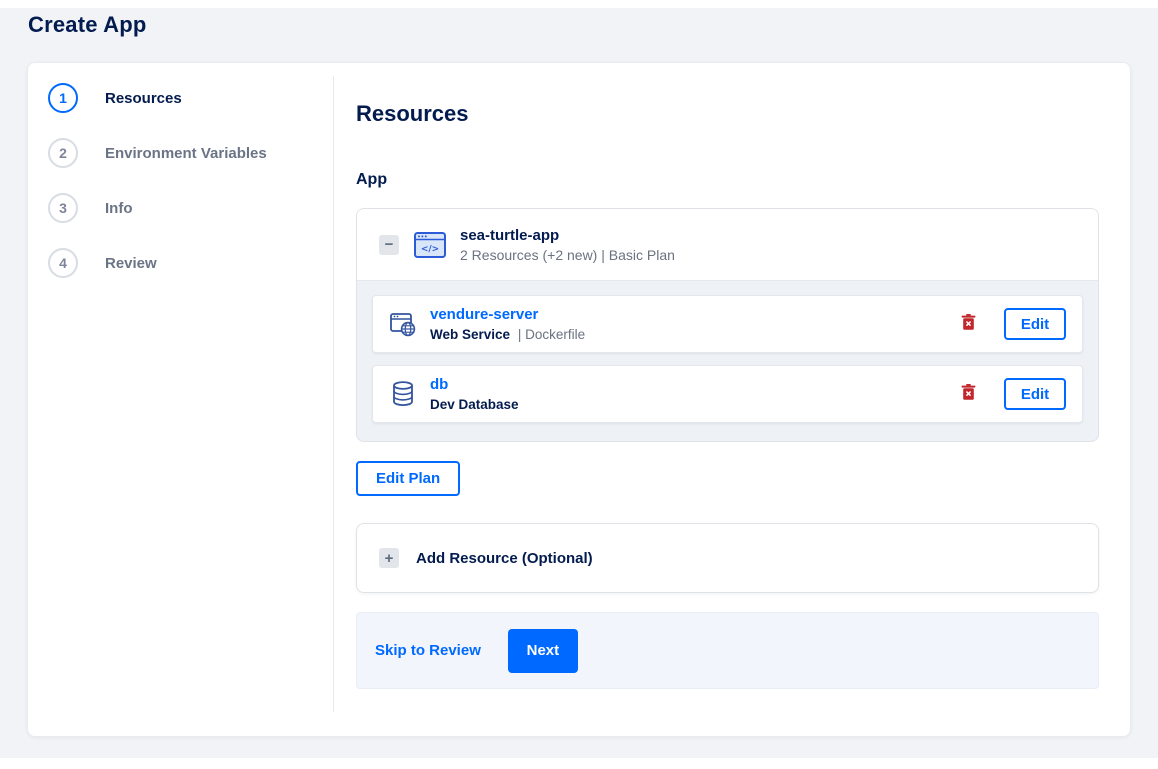 The height and width of the screenshot is (769, 1158). Describe the element at coordinates (408, 478) in the screenshot. I see `edit-plan-button: Edit Plan` at that location.